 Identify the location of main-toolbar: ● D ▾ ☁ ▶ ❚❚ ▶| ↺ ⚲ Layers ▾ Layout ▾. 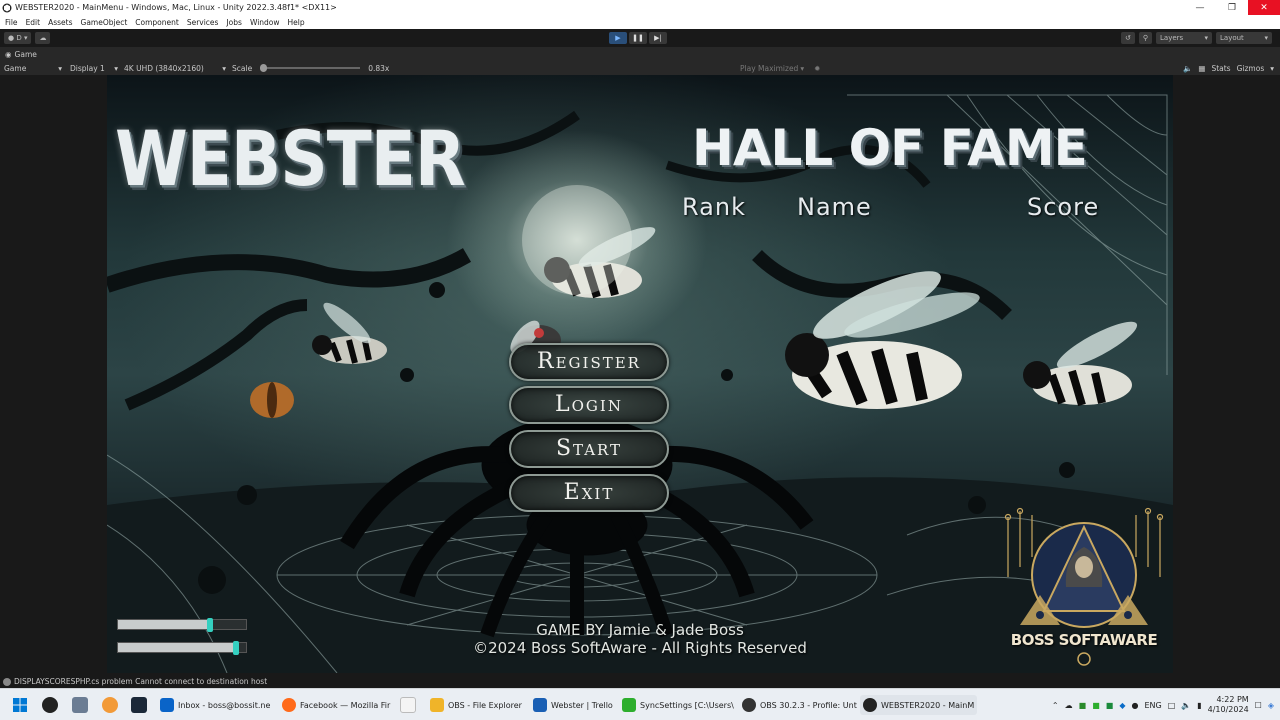
(640, 38).